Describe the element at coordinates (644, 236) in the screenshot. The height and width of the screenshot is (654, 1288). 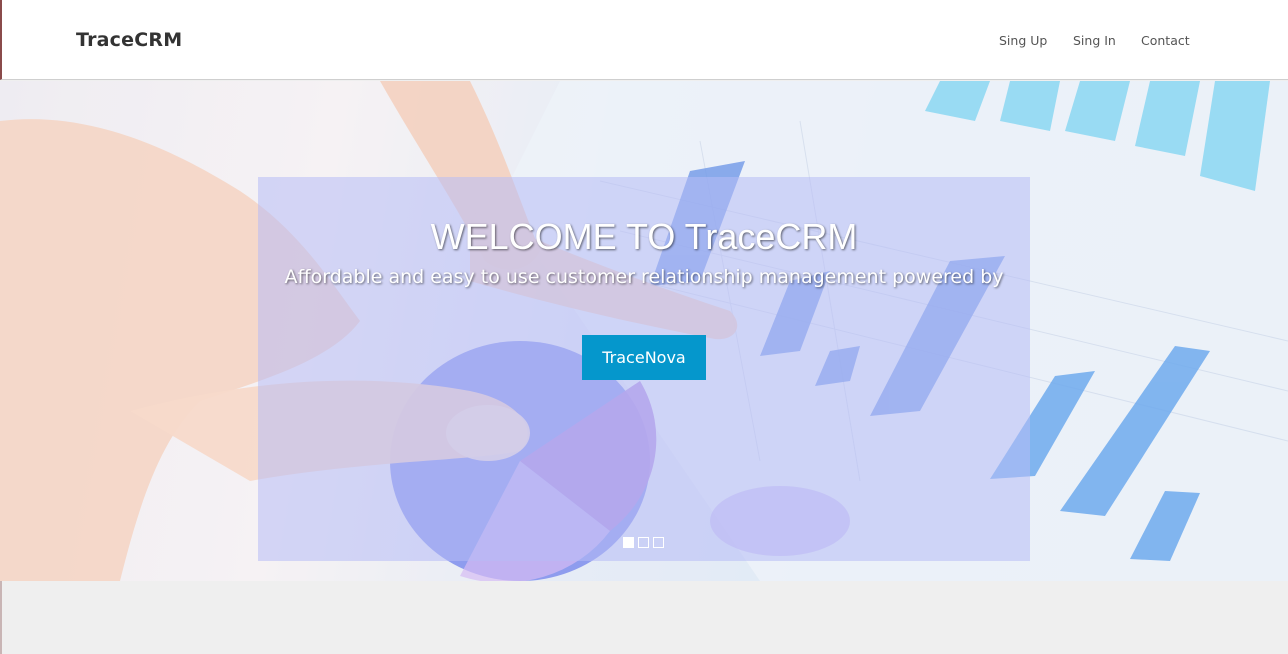
I see `hero-title: WELCOME TO TraceCRM` at that location.